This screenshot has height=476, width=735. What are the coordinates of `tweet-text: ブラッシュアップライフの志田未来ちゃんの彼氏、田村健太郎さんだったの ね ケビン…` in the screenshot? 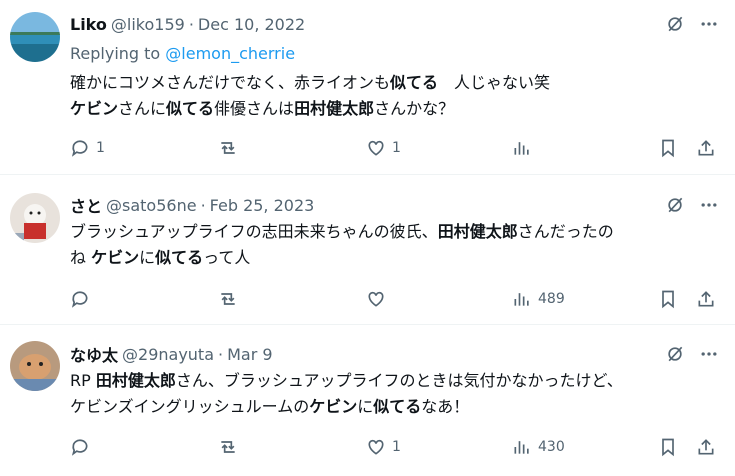 It's located at (394, 245).